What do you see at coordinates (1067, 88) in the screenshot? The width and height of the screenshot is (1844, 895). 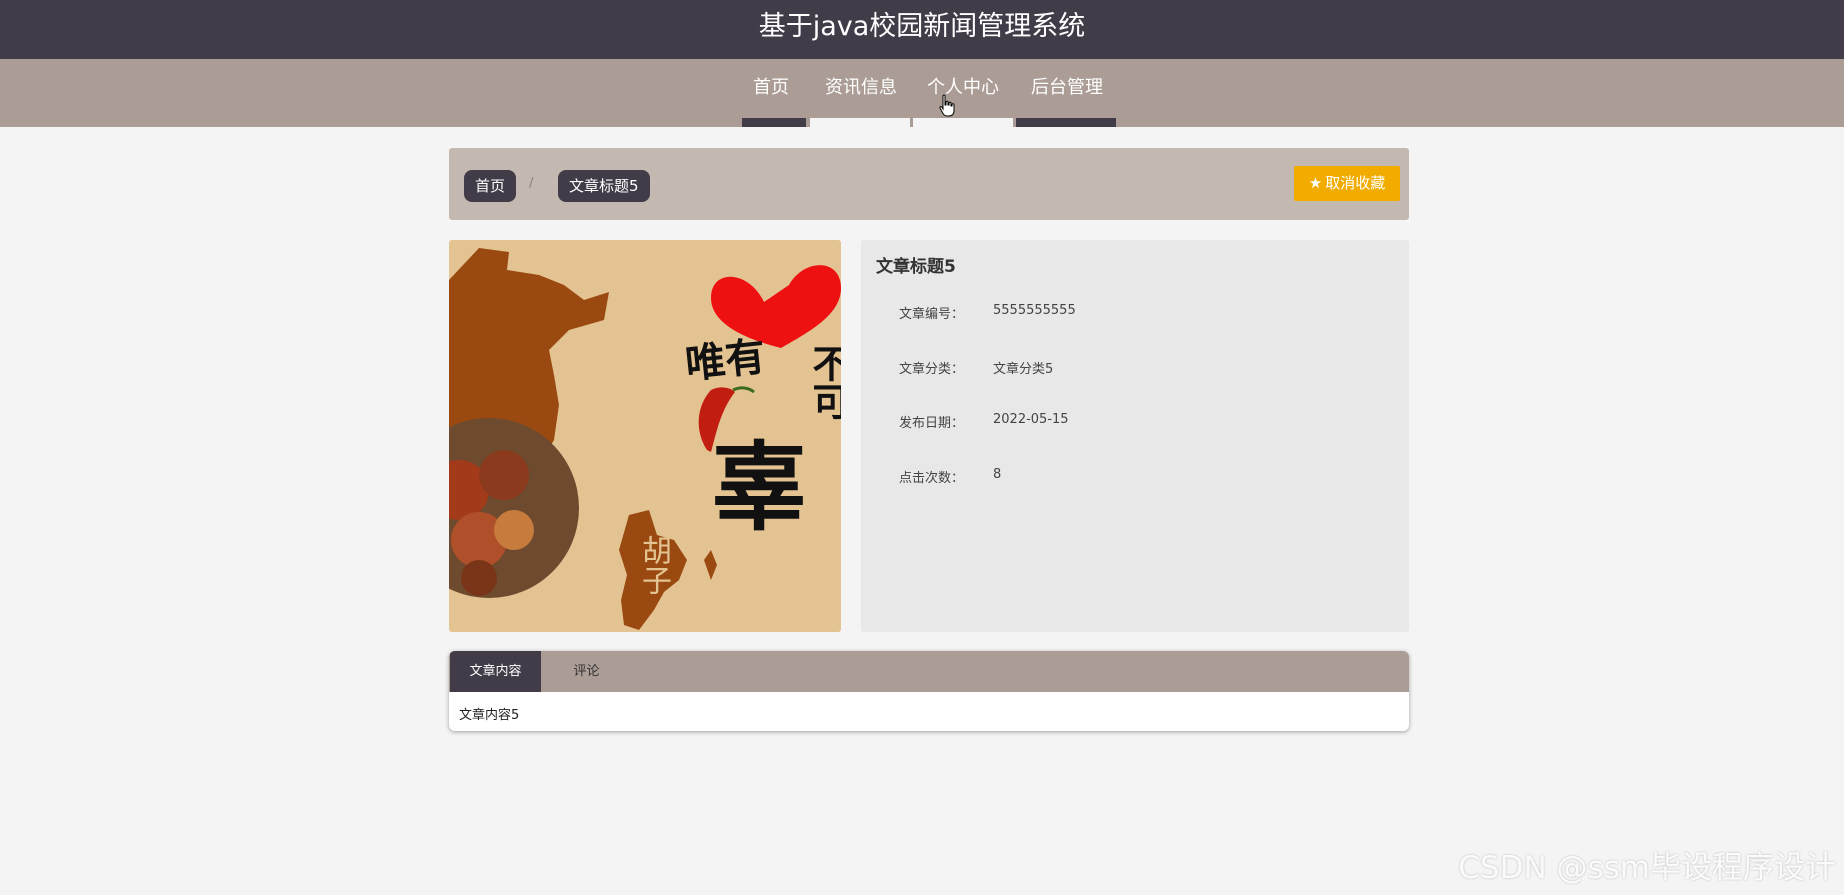 I see `nav-item-admin: 后台管理` at bounding box center [1067, 88].